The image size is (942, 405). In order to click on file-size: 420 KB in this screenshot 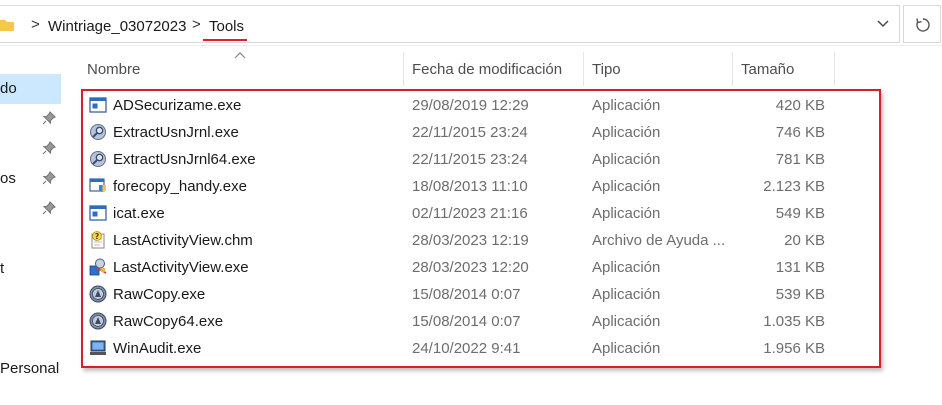, I will do `click(800, 105)`.